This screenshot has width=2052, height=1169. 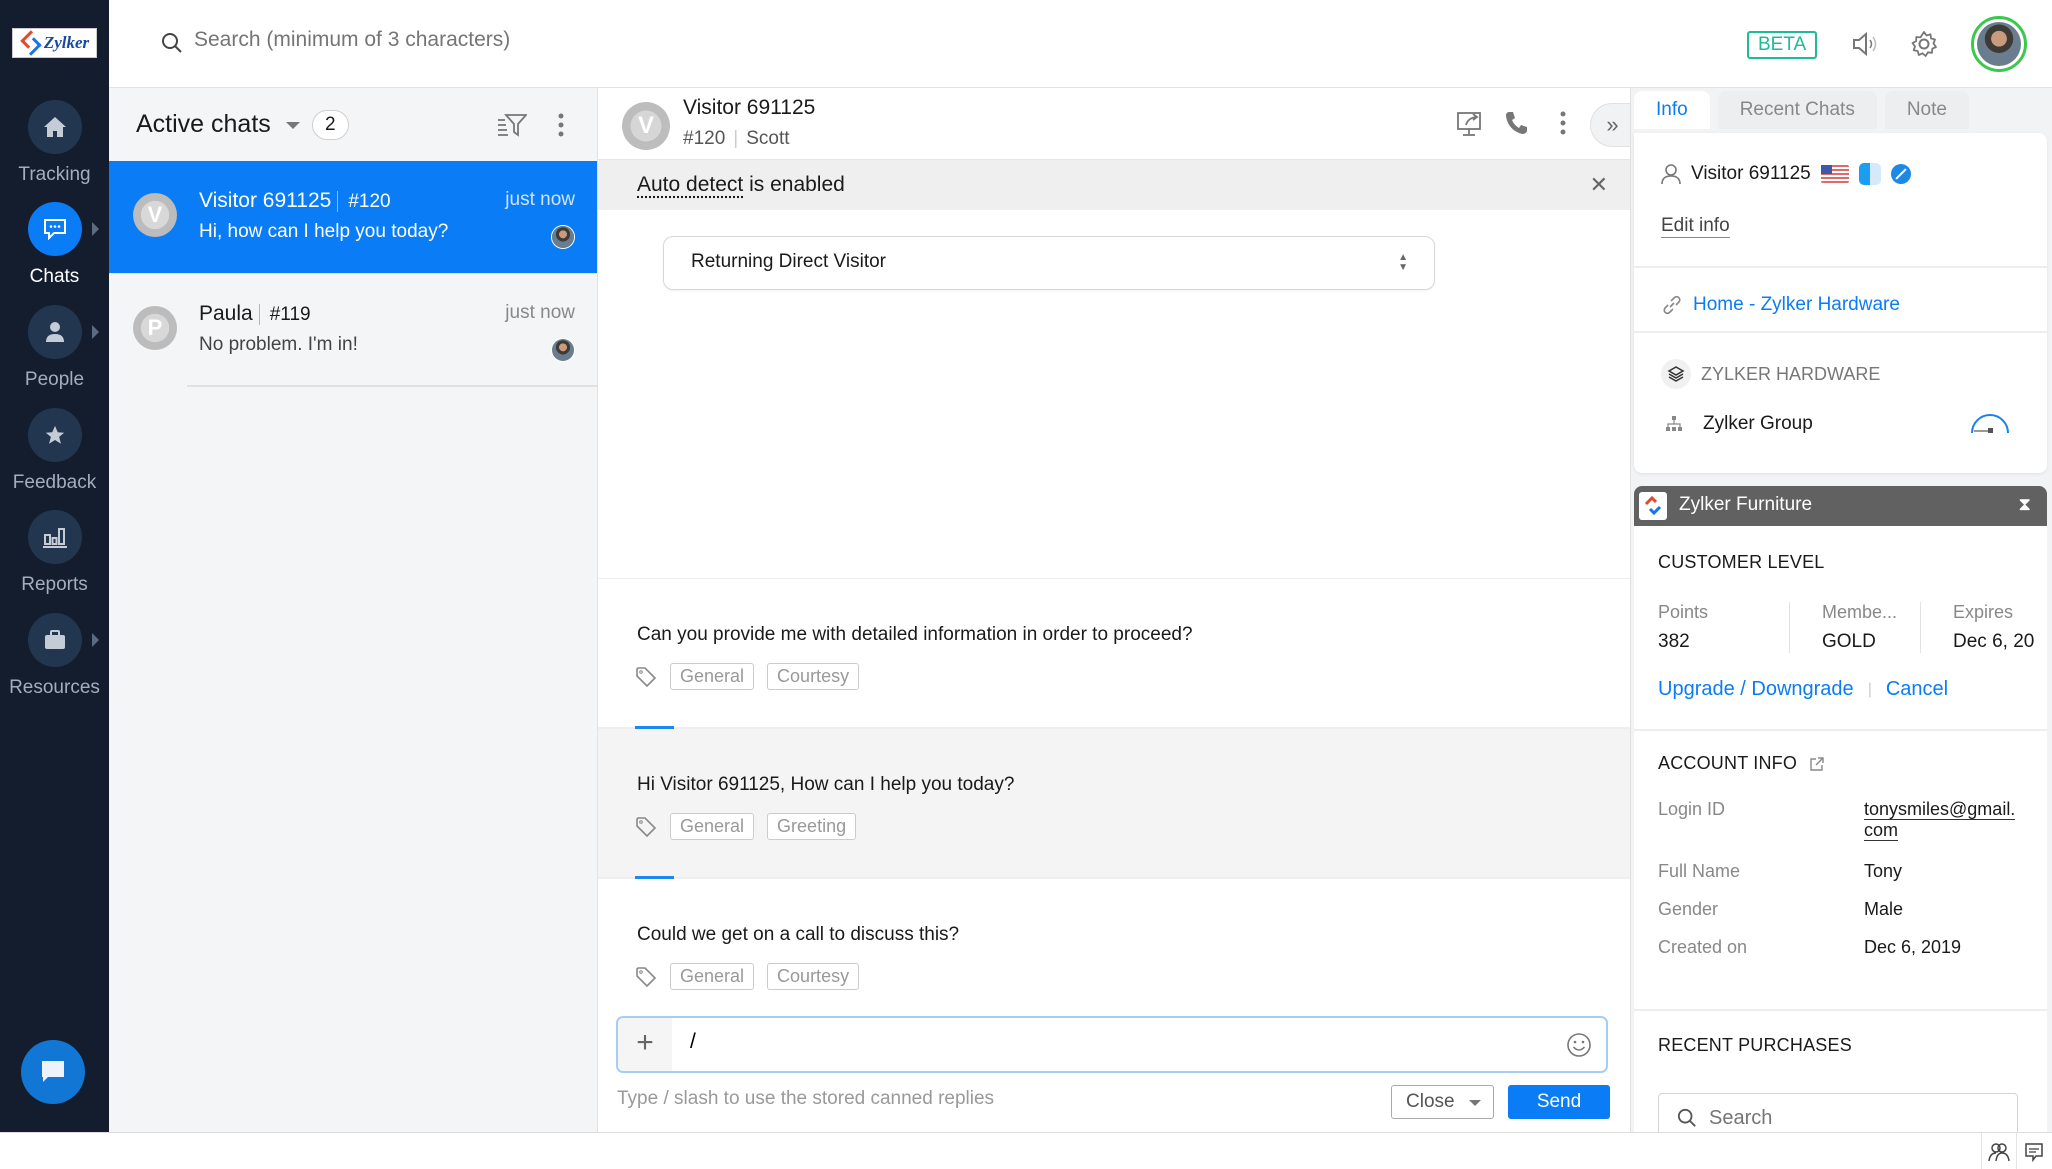 I want to click on recent-purchases-label: RECENT PURCHASES, so click(x=1755, y=1045).